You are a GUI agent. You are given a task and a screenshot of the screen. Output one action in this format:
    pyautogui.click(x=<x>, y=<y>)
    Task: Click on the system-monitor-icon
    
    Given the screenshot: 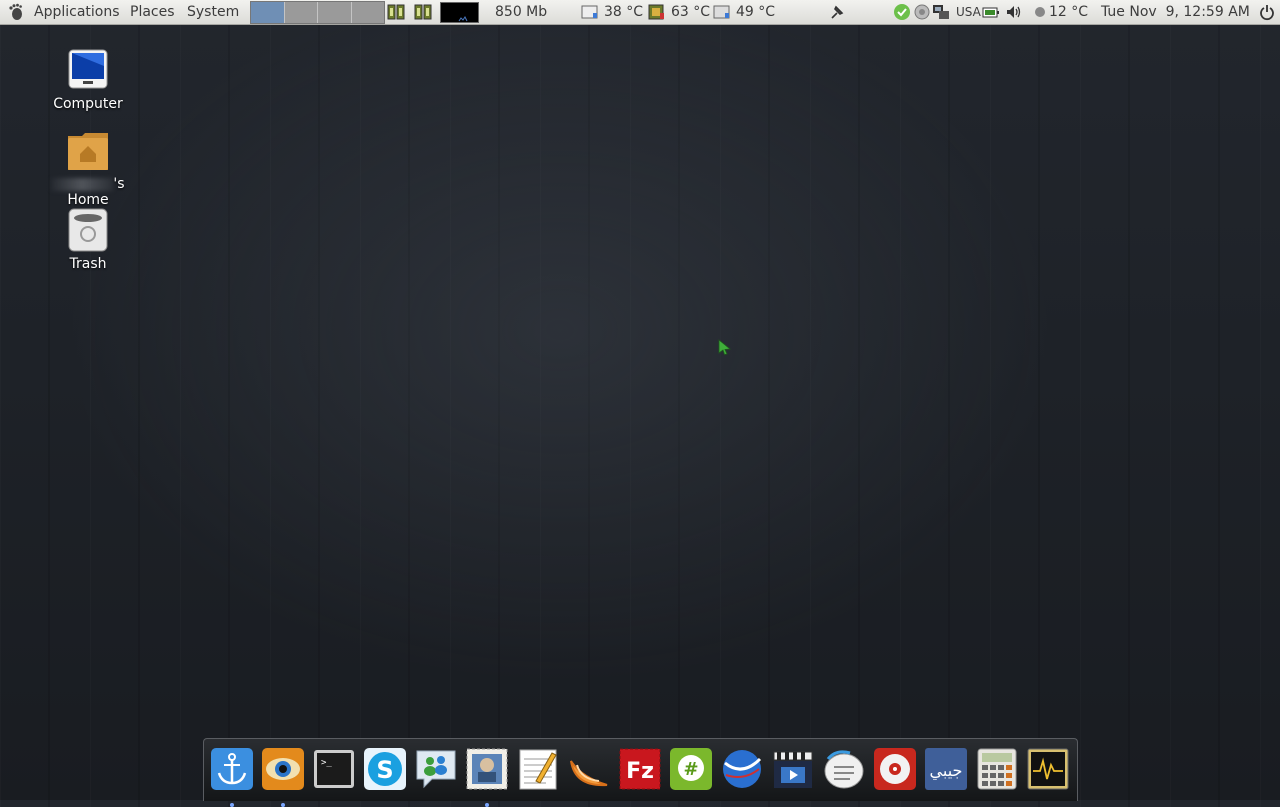 What is the action you would take?
    pyautogui.click(x=1048, y=769)
    